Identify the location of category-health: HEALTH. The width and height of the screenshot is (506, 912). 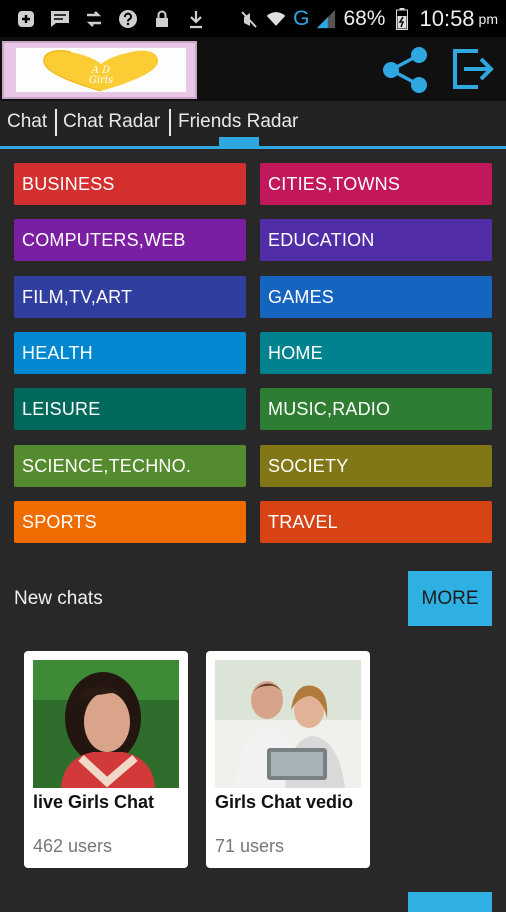
(130, 353).